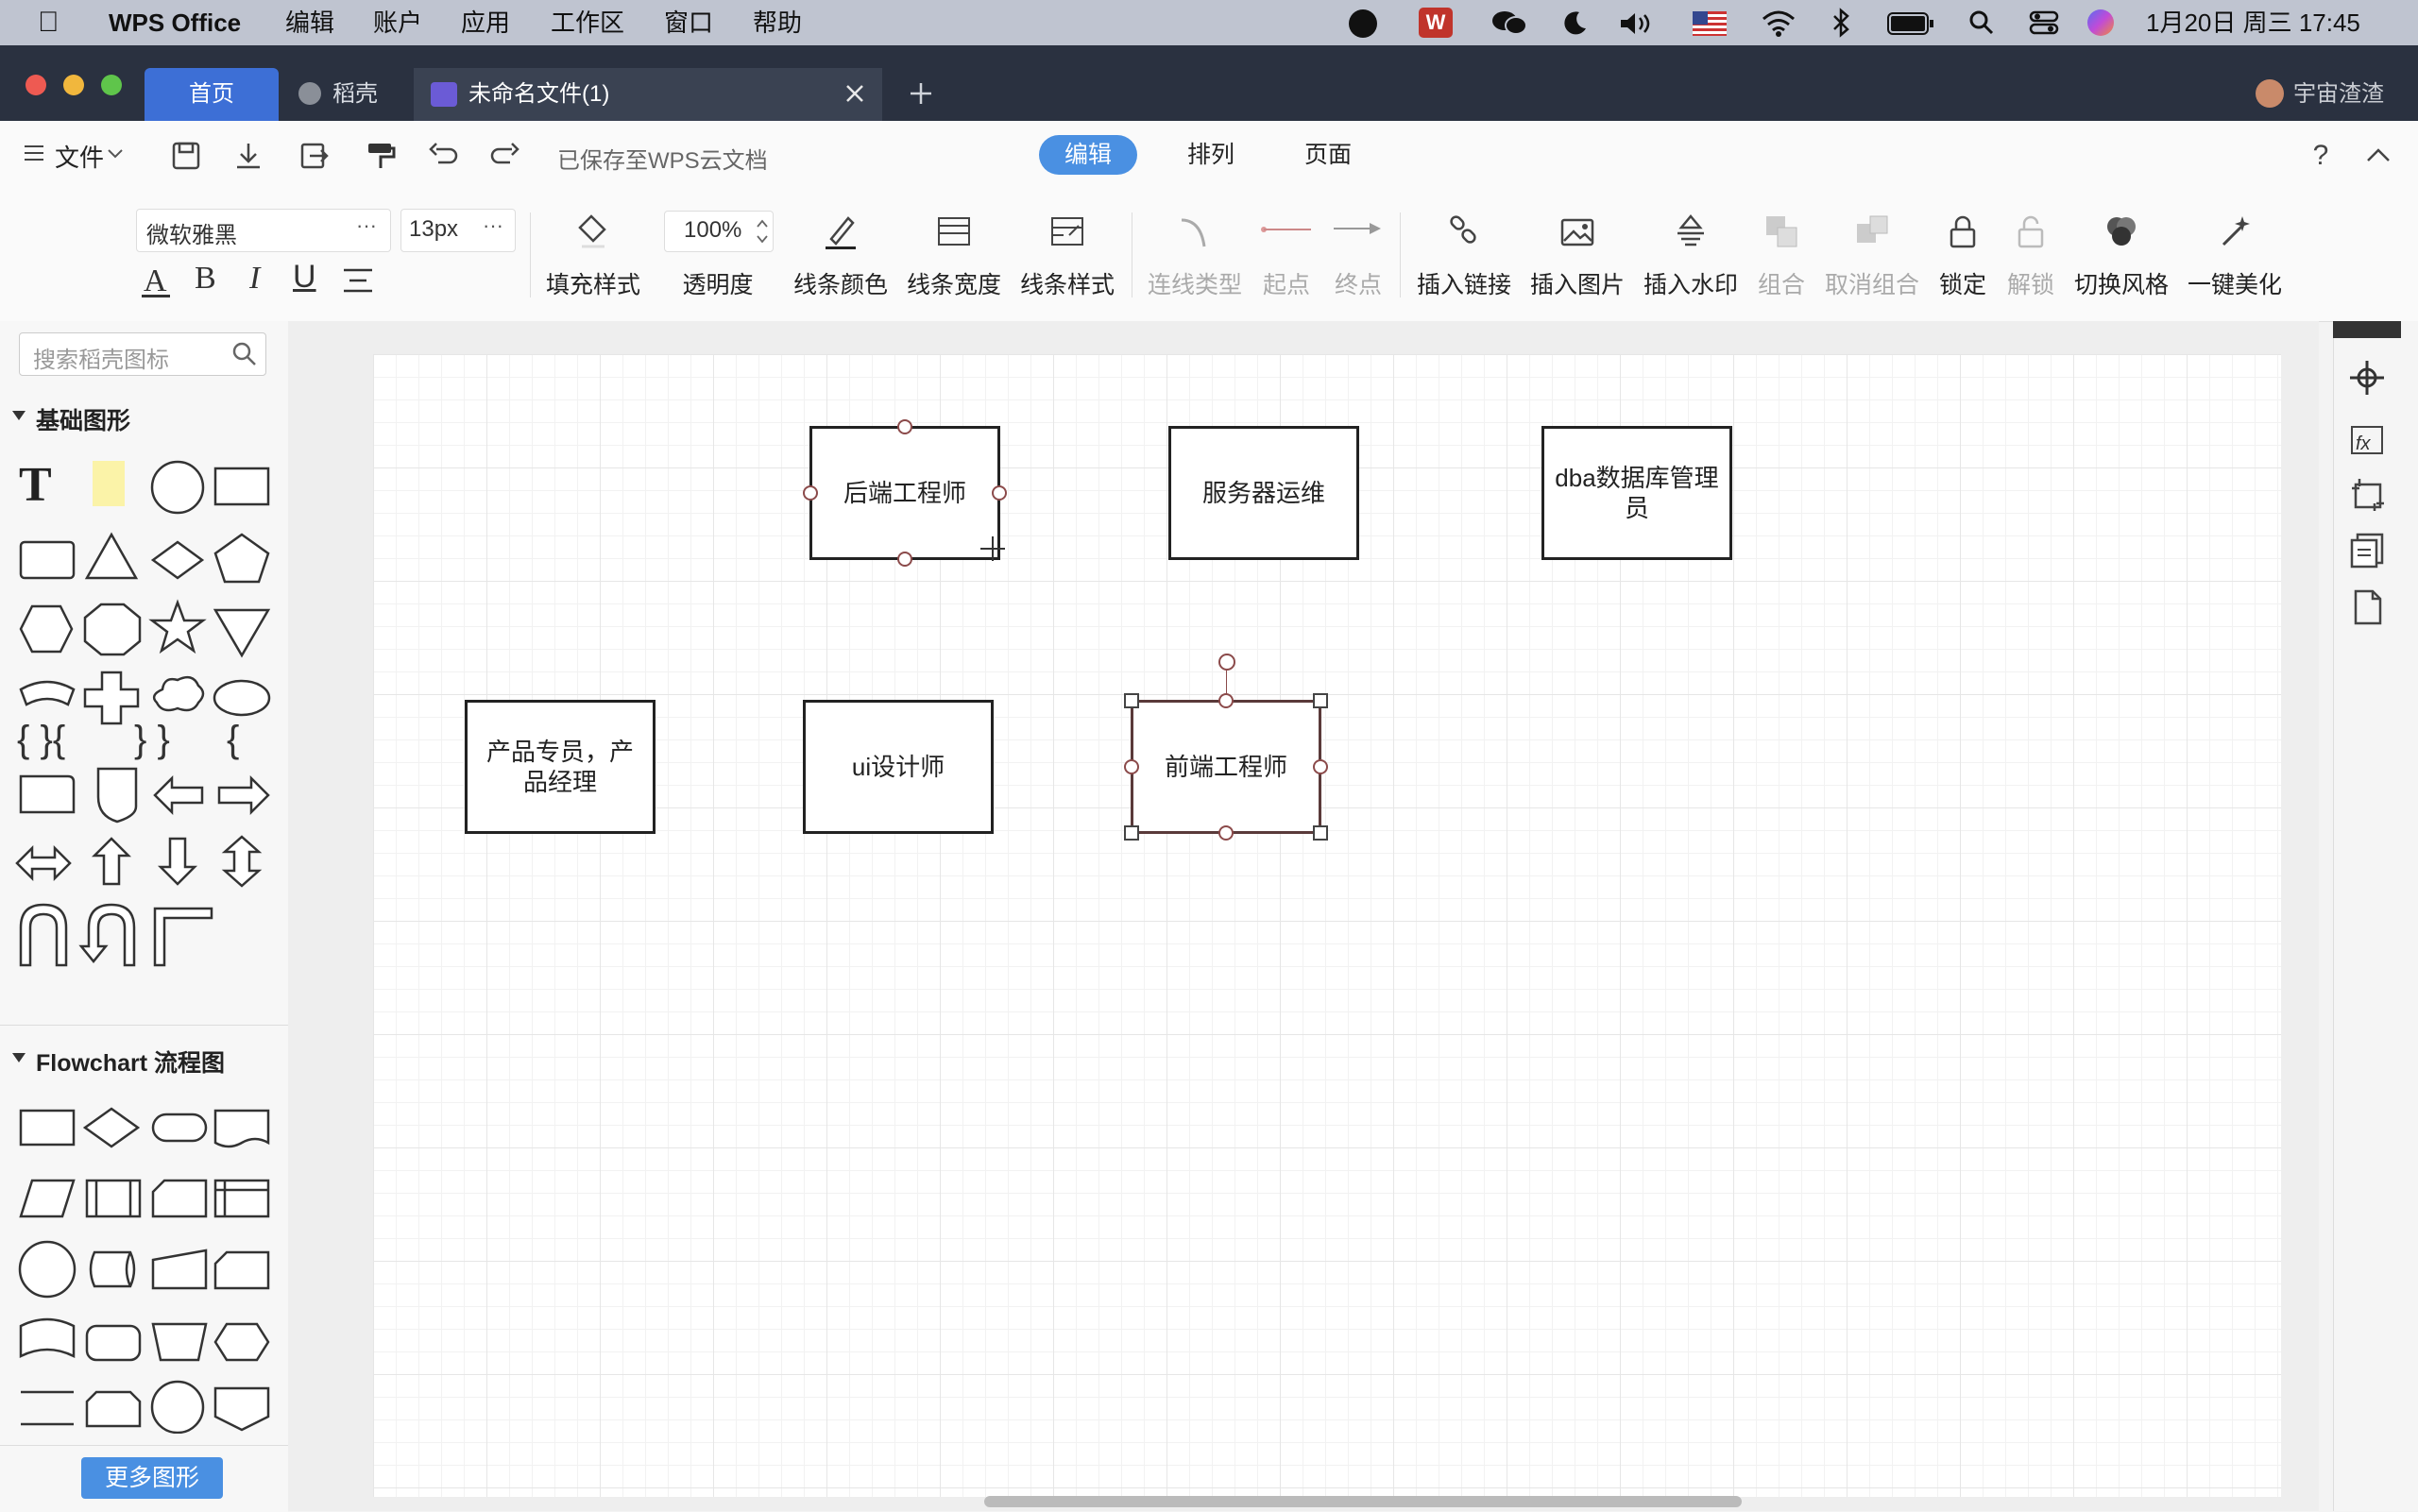  Describe the element at coordinates (1464, 283) in the screenshot. I see `insert-link-label: 插入链接` at that location.